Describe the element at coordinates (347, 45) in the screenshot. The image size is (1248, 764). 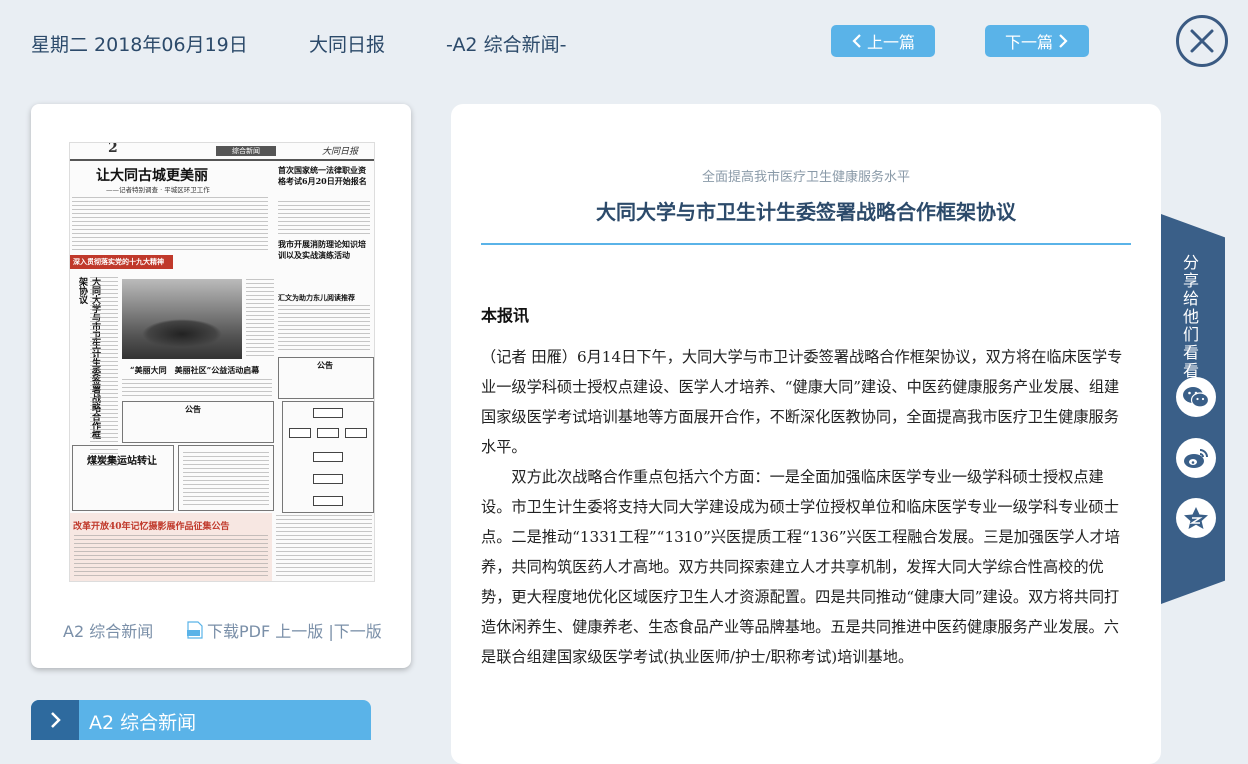
I see `paper-name: 大同日报` at that location.